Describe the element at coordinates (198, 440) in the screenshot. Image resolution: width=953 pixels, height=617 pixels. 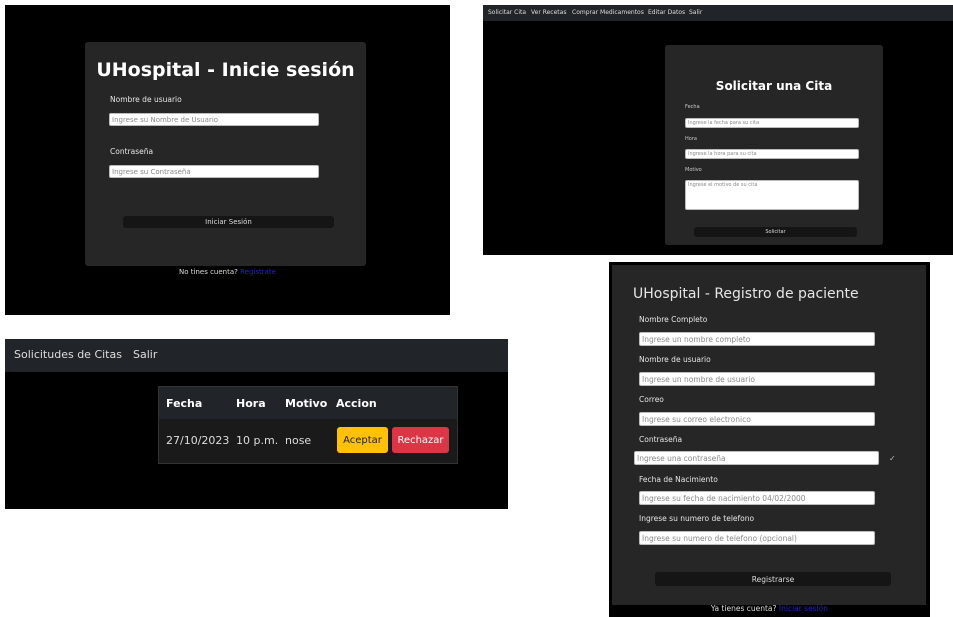
I see `cell-fecha: 27/10/2023` at that location.